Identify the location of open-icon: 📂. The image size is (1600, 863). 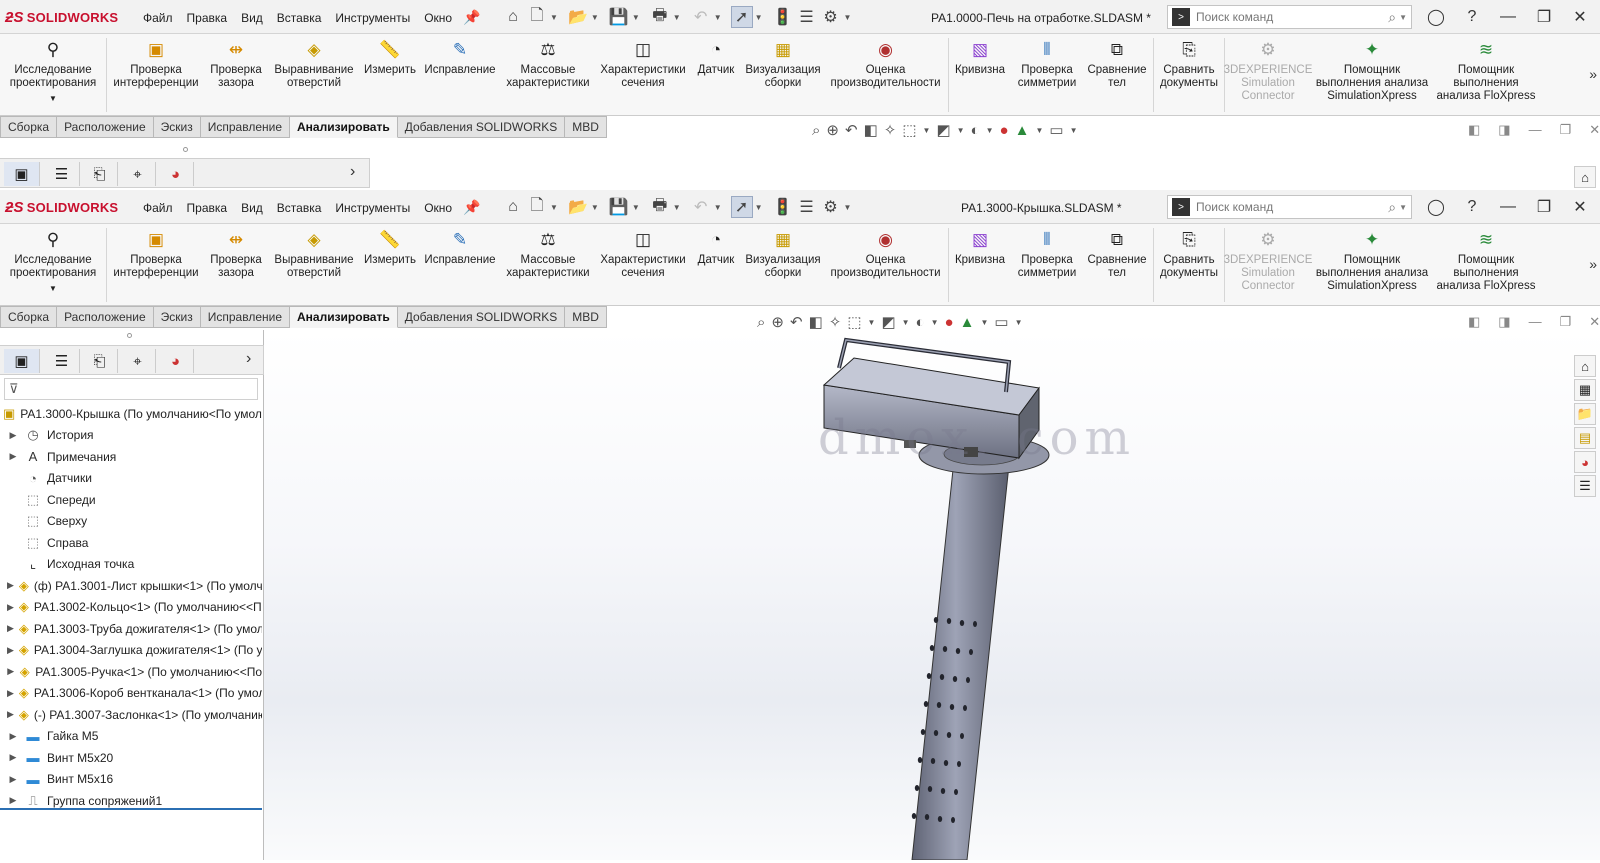
(578, 207).